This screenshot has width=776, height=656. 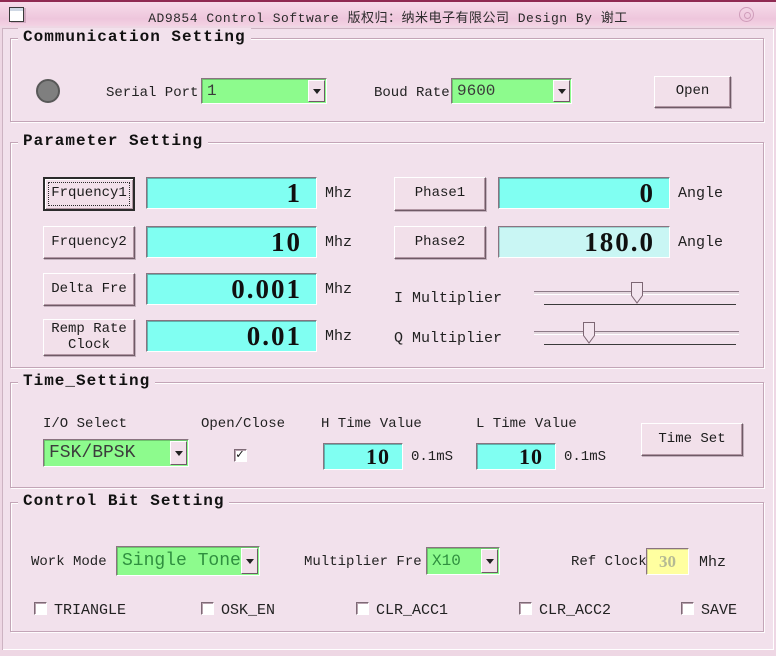 I want to click on frequency2-field: 10, so click(x=231, y=242).